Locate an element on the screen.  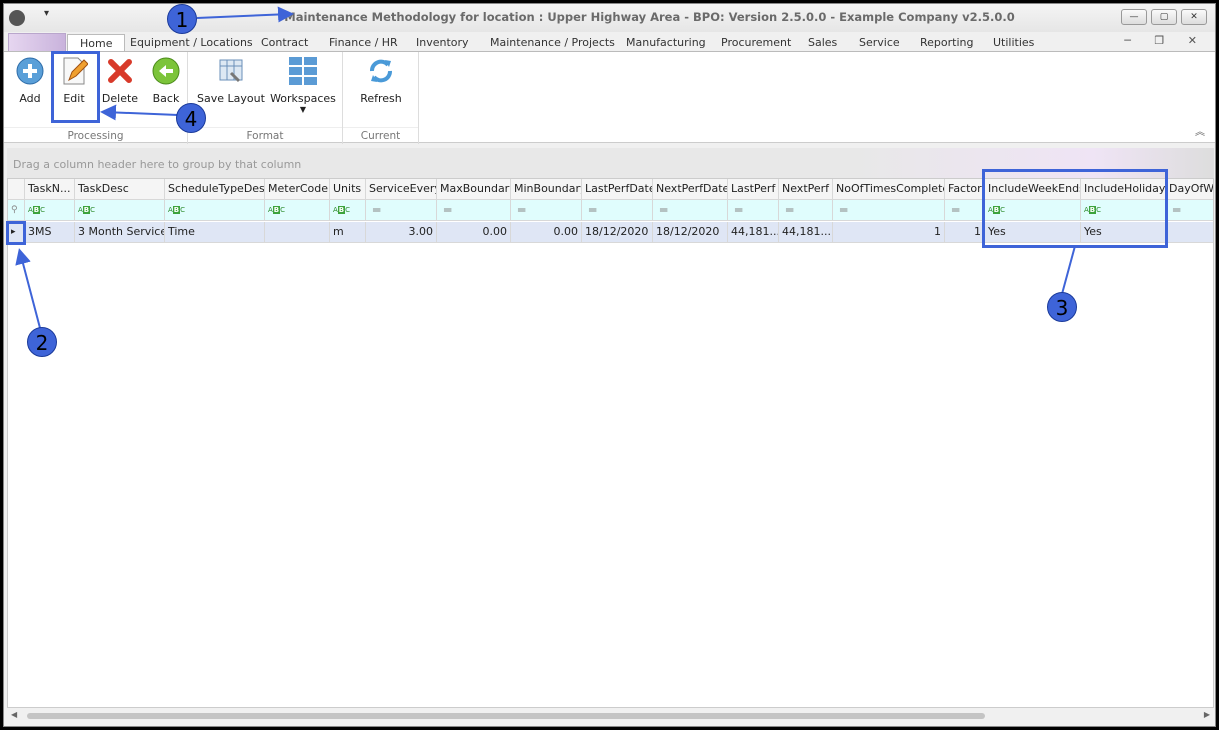
tab-maintenance-projects: Maintenance / Projects is located at coordinates (552, 43).